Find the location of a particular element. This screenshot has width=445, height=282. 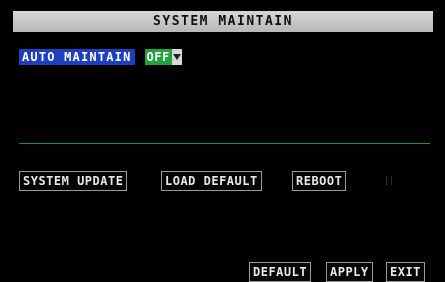

chevron-down-icon-glyph is located at coordinates (176, 57).